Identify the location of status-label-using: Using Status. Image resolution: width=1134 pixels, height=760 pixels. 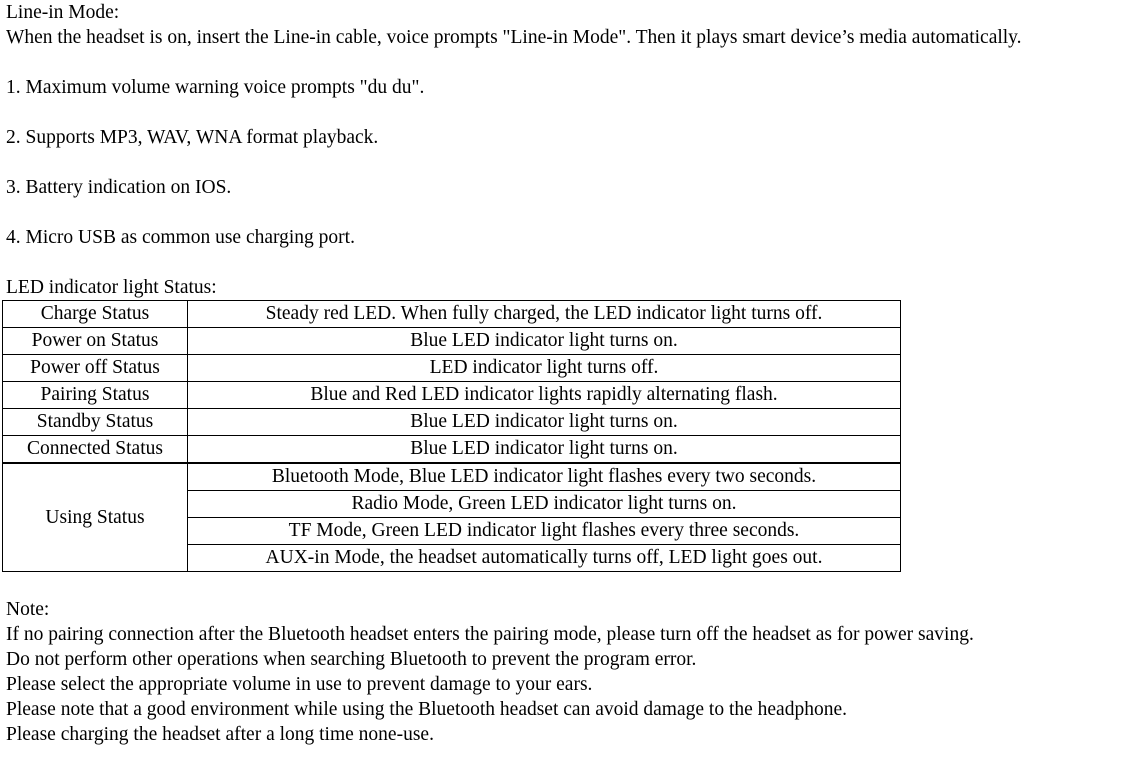
(95, 517).